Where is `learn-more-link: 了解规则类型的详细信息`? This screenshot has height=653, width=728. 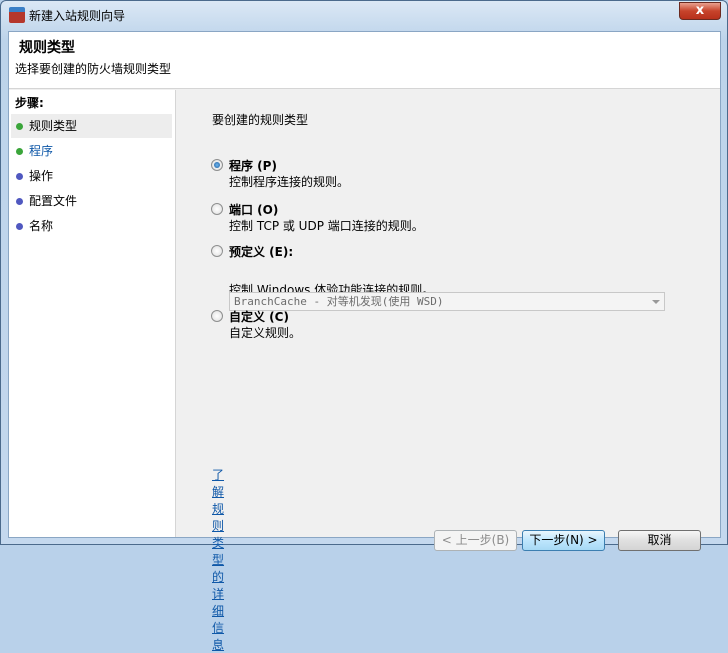 learn-more-link: 了解规则类型的详细信息 is located at coordinates (218, 559).